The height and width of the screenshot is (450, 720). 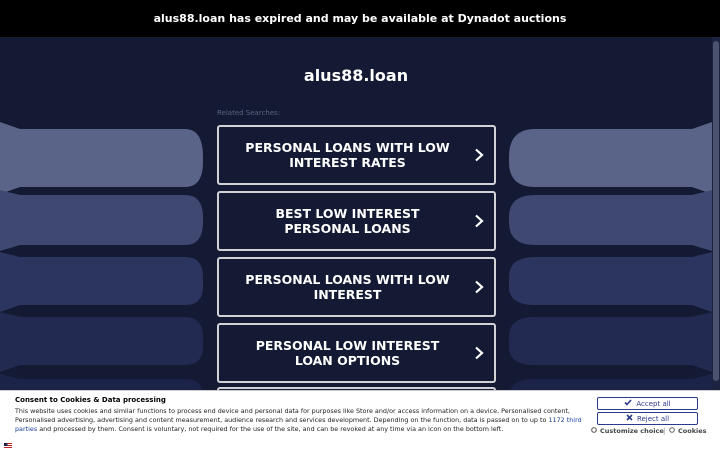 I want to click on consent-title: Consent to Cookies & Data processing, so click(x=90, y=400).